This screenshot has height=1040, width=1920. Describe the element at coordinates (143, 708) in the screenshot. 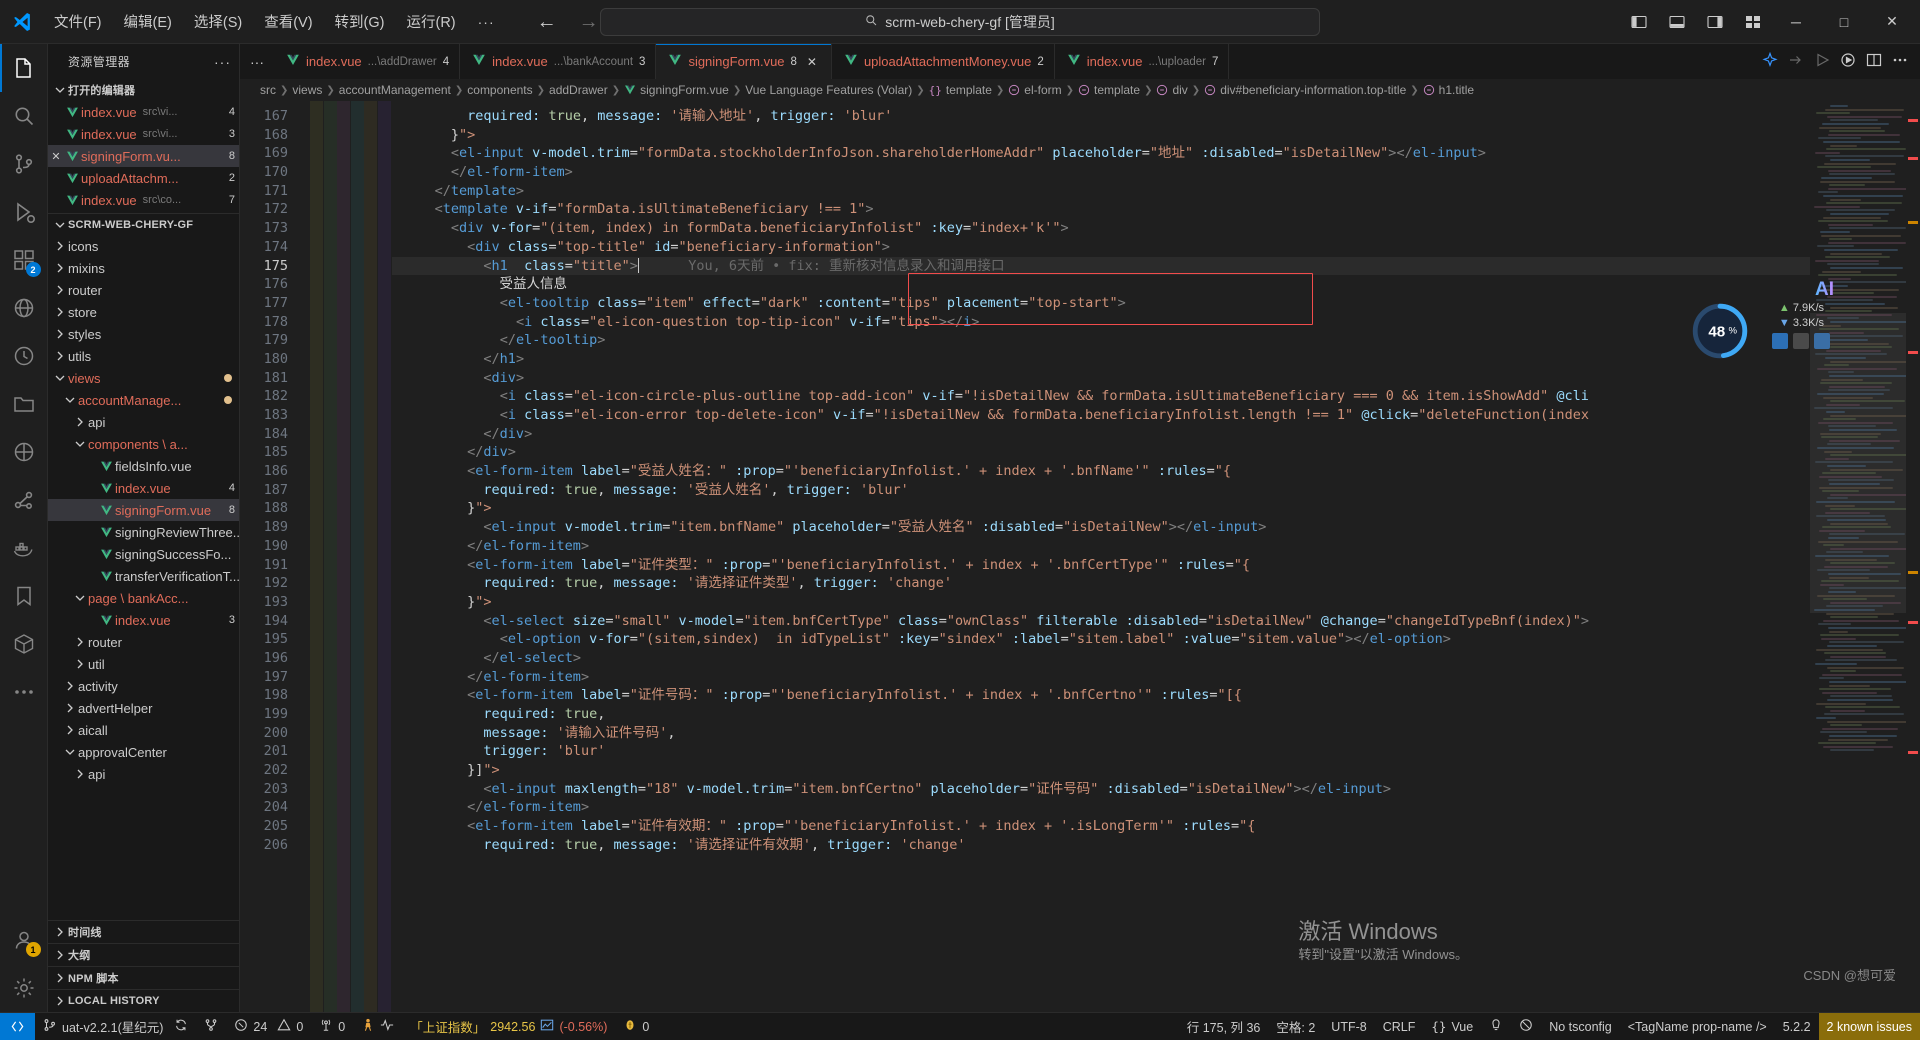

I see `tree-folder: advertHelper` at that location.